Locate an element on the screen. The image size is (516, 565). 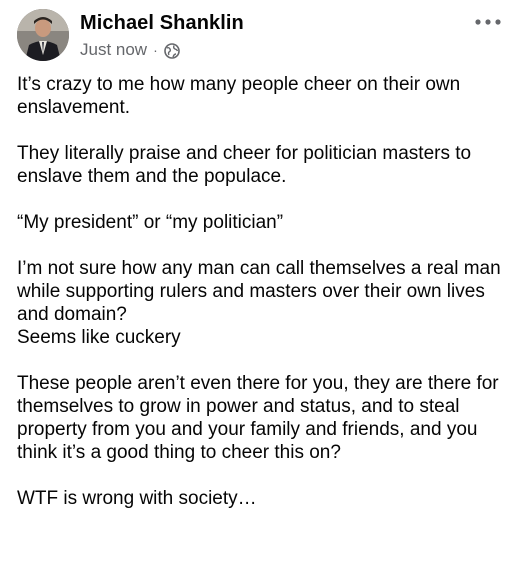
avatar-image is located at coordinates (43, 35).